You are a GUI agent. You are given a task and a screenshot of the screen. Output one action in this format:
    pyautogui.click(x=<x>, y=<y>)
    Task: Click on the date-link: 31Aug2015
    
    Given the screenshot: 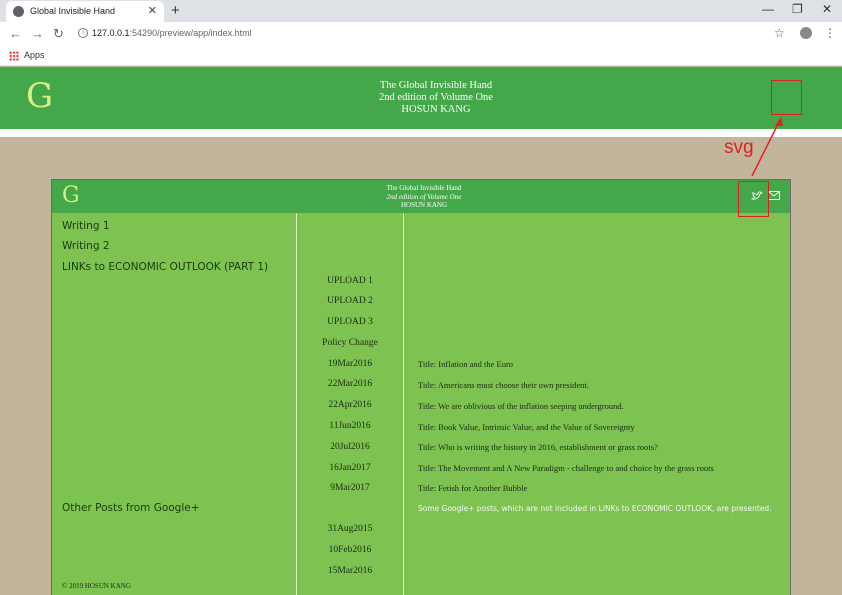 What is the action you would take?
    pyautogui.click(x=350, y=529)
    